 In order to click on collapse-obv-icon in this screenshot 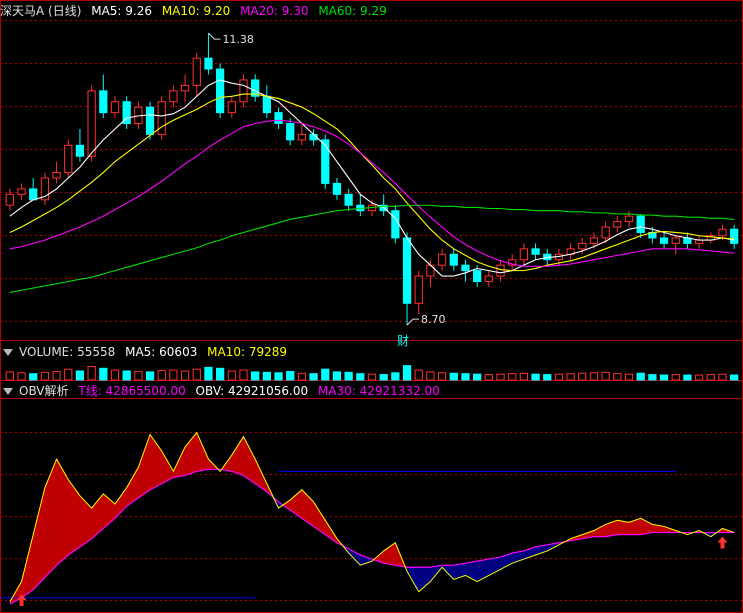, I will do `click(8, 391)`.